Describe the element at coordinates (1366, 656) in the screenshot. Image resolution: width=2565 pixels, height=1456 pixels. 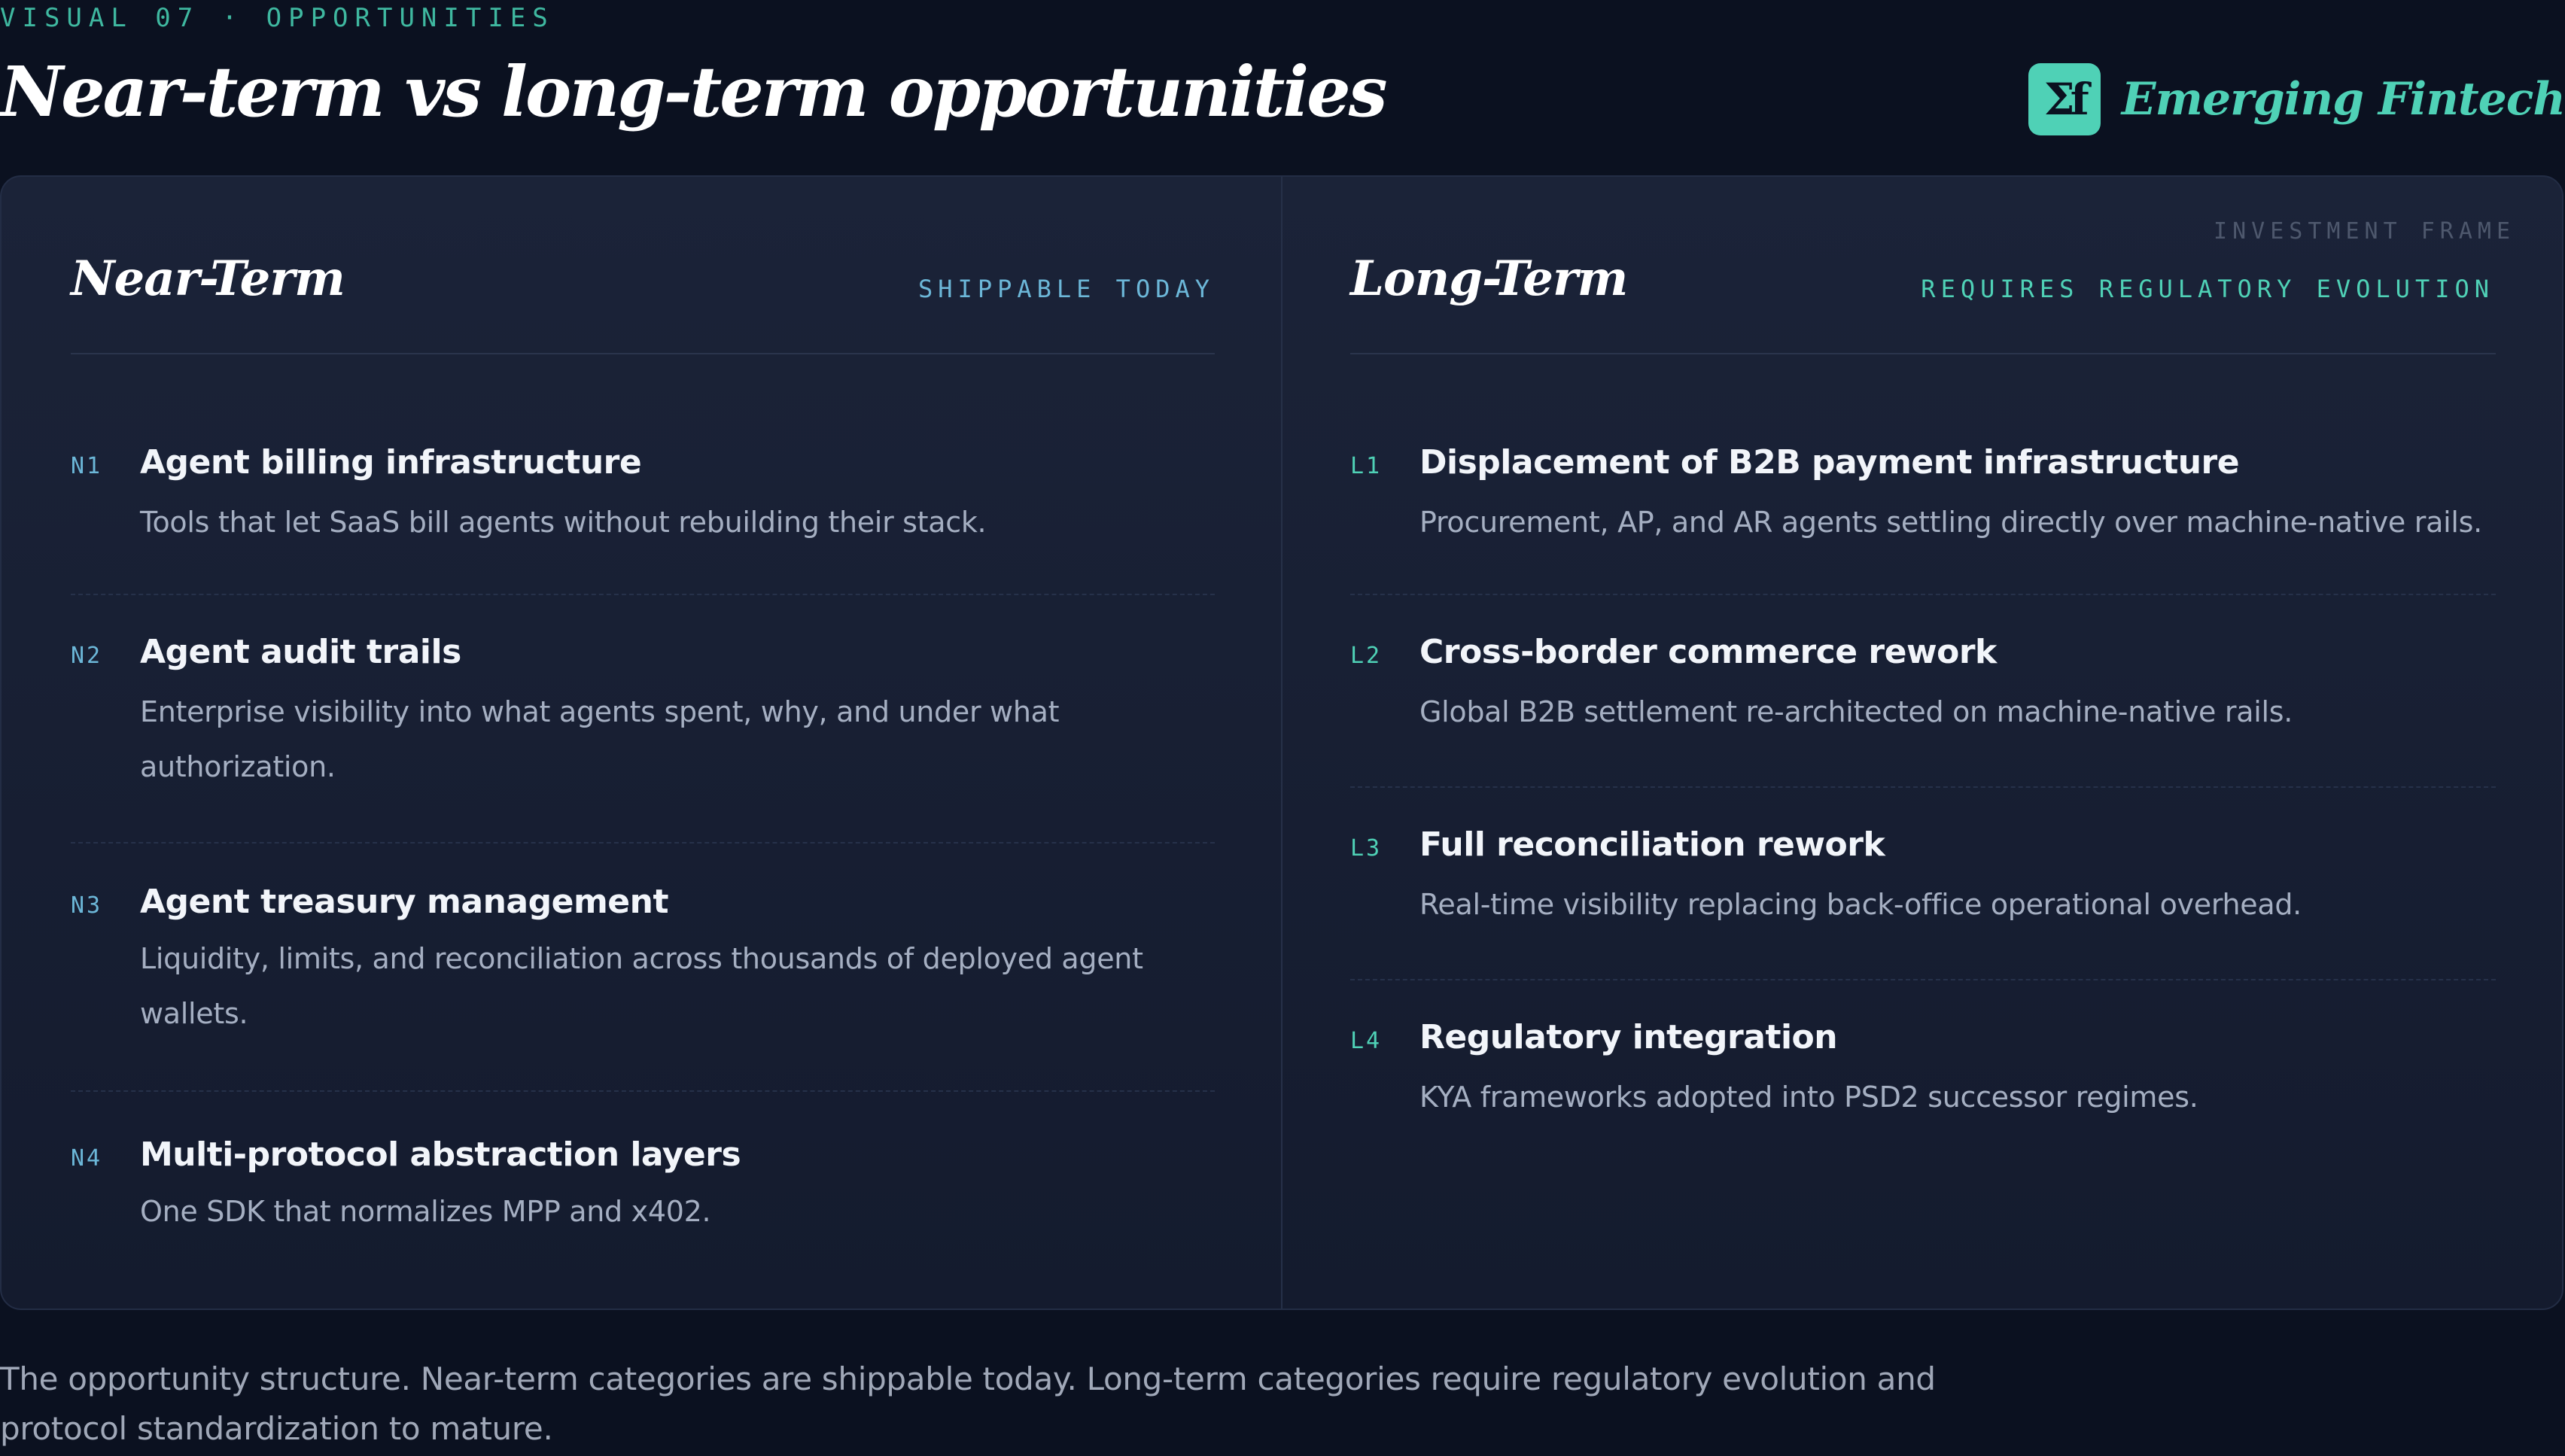
I see `item-number: L2` at that location.